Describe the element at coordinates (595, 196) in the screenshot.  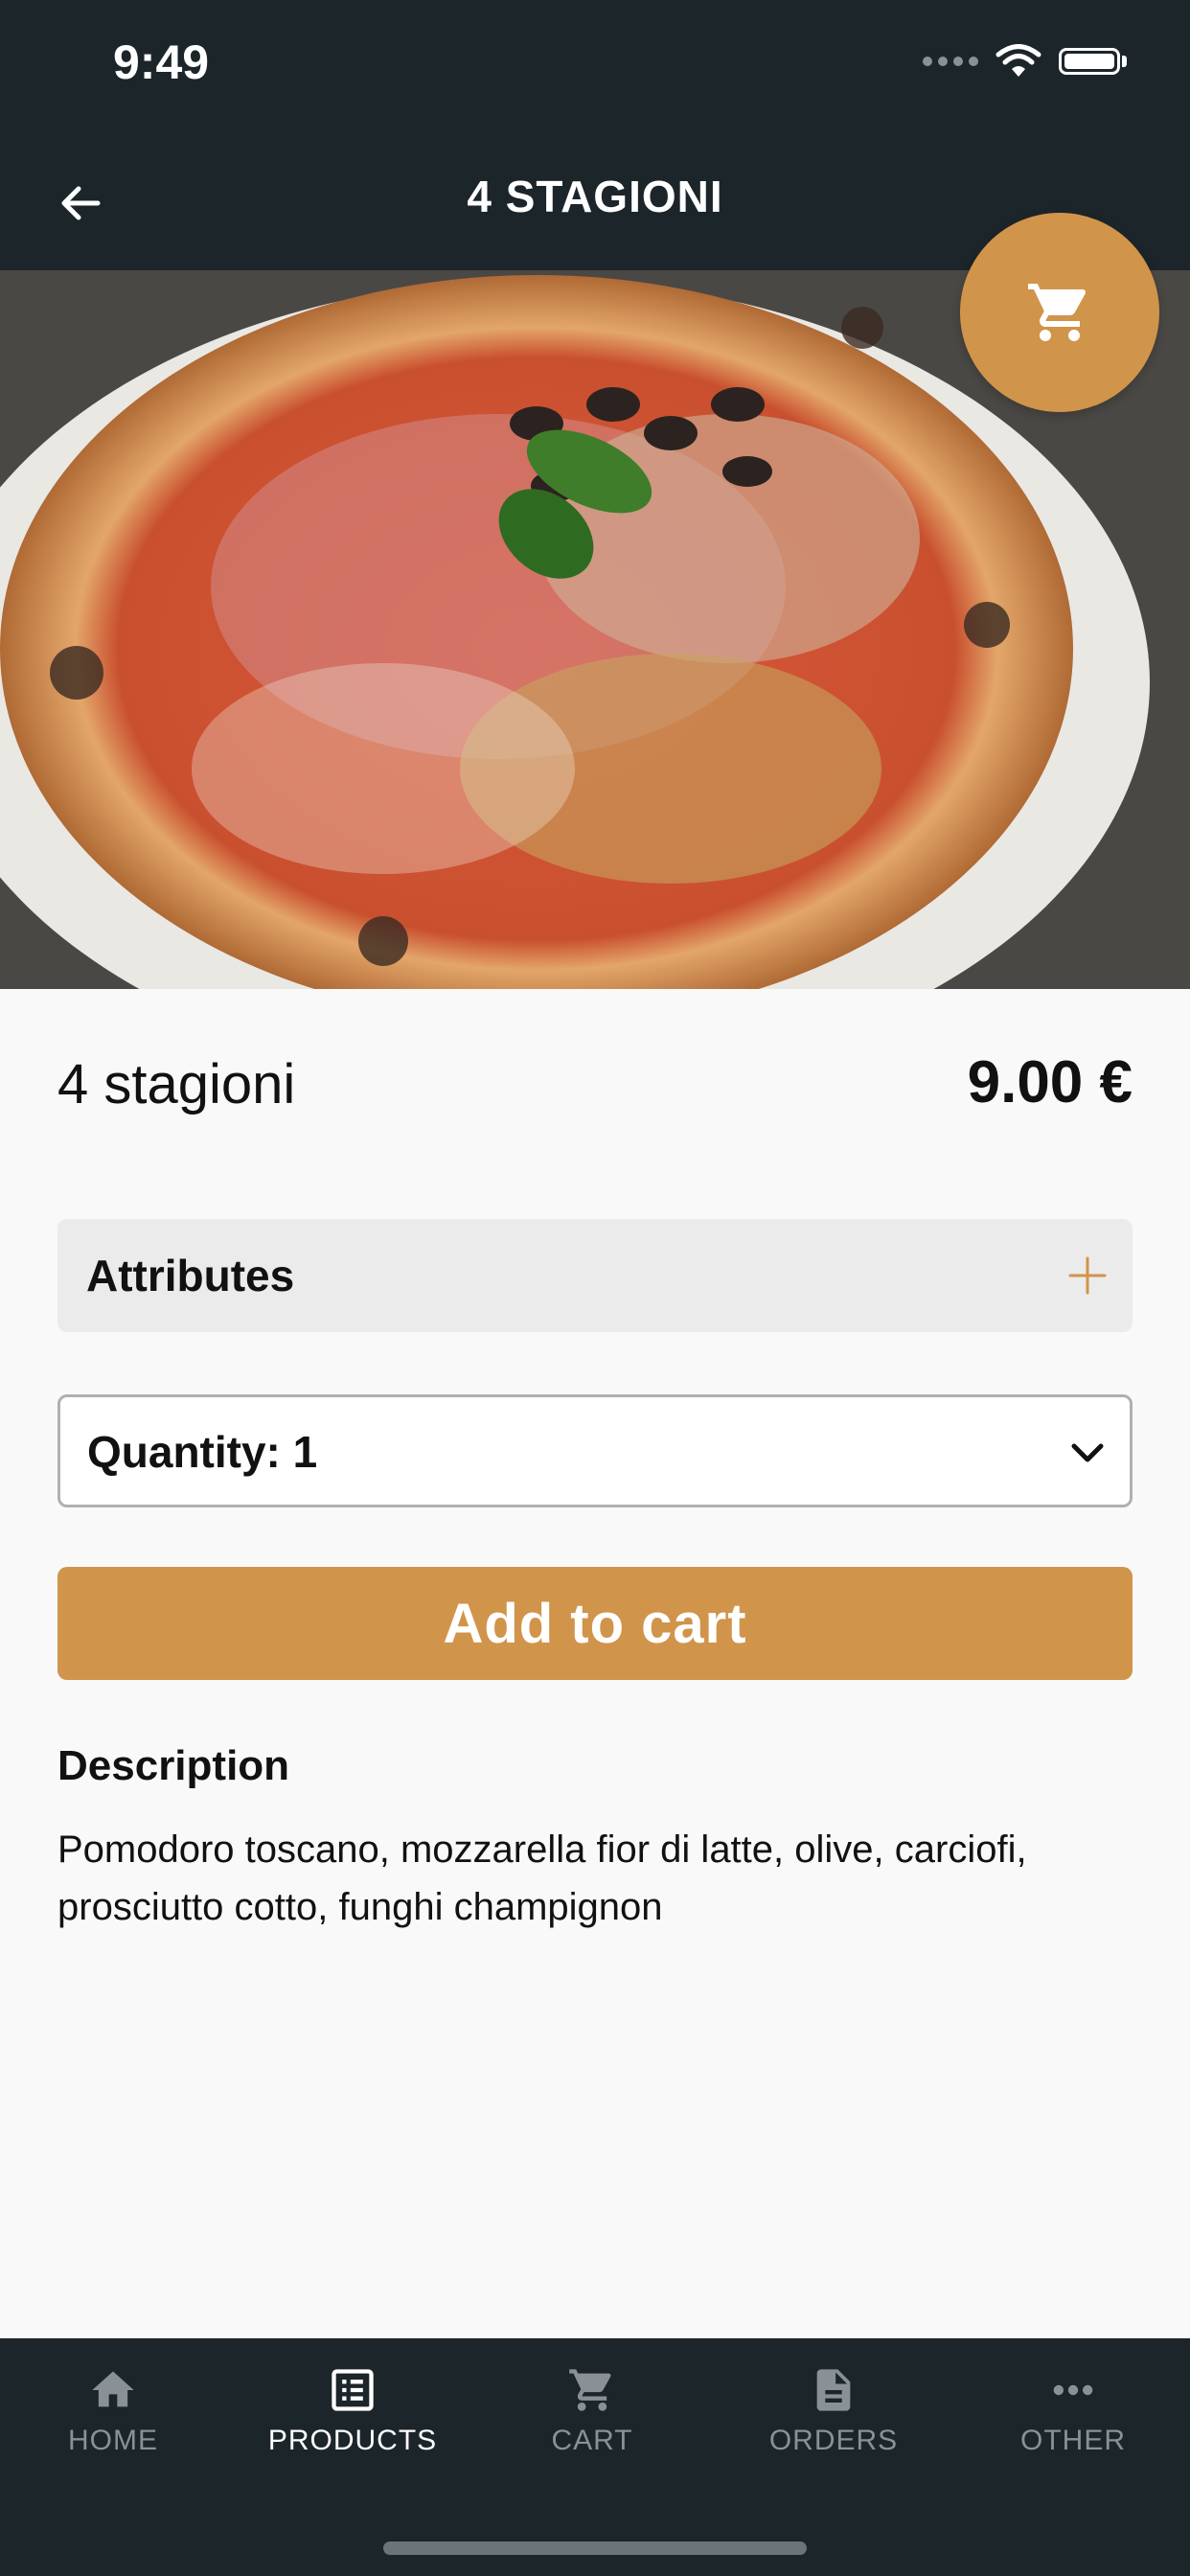
I see `page-title: 4 STAGIONI` at that location.